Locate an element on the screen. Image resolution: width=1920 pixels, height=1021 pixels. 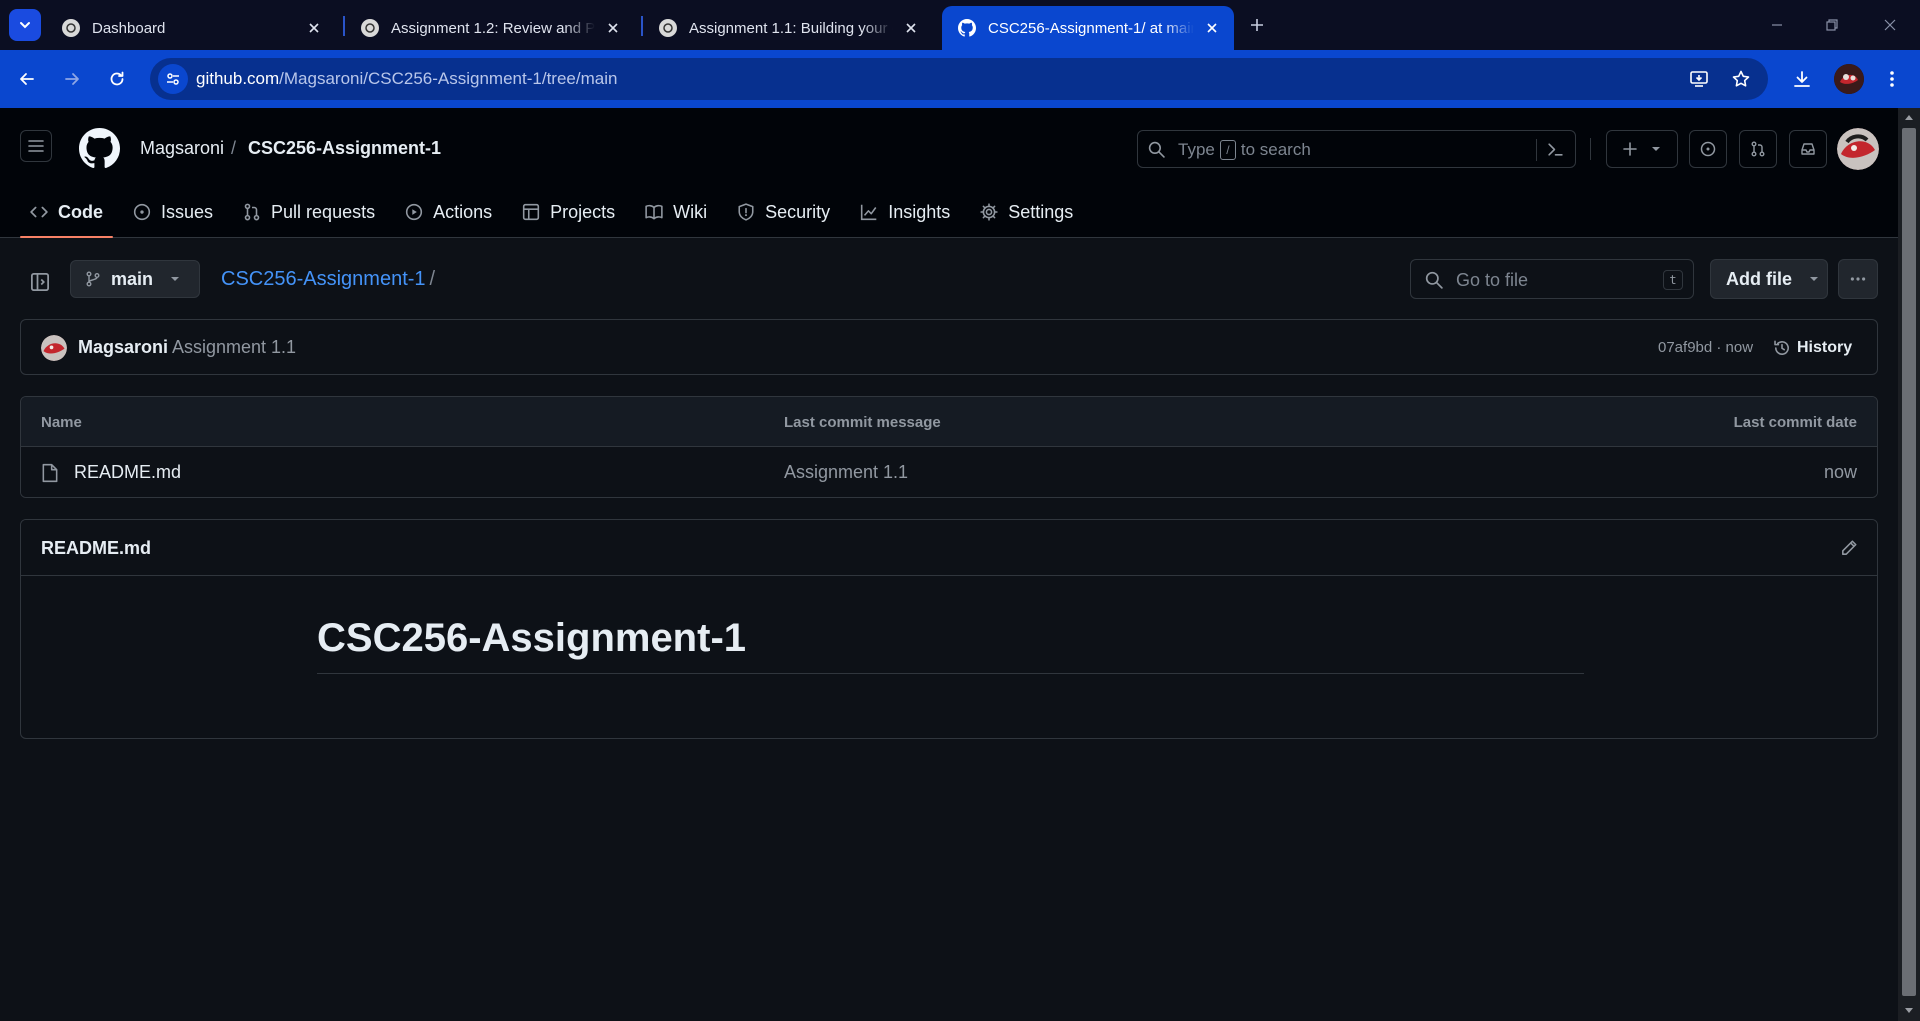
tab-search-button is located at coordinates (25, 25).